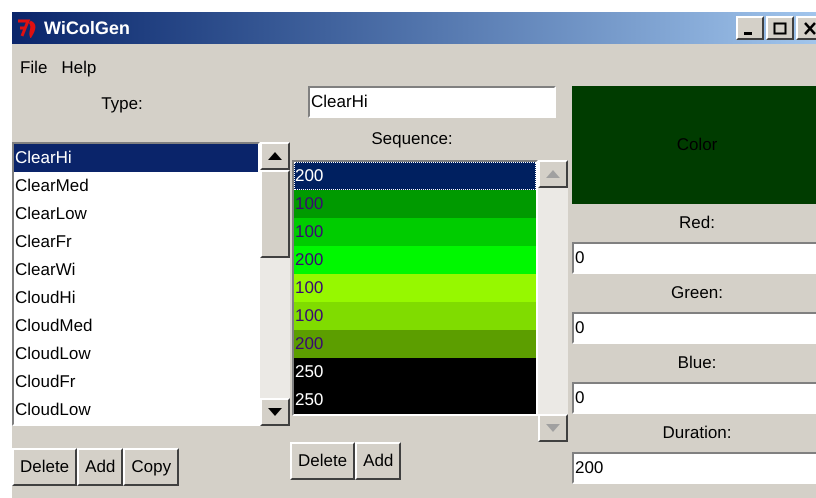 The image size is (816, 498). What do you see at coordinates (809, 28) in the screenshot?
I see `close-icon` at bounding box center [809, 28].